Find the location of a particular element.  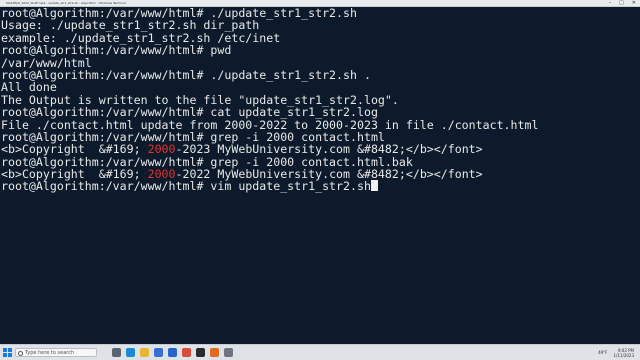

edge-icon is located at coordinates (130, 352).